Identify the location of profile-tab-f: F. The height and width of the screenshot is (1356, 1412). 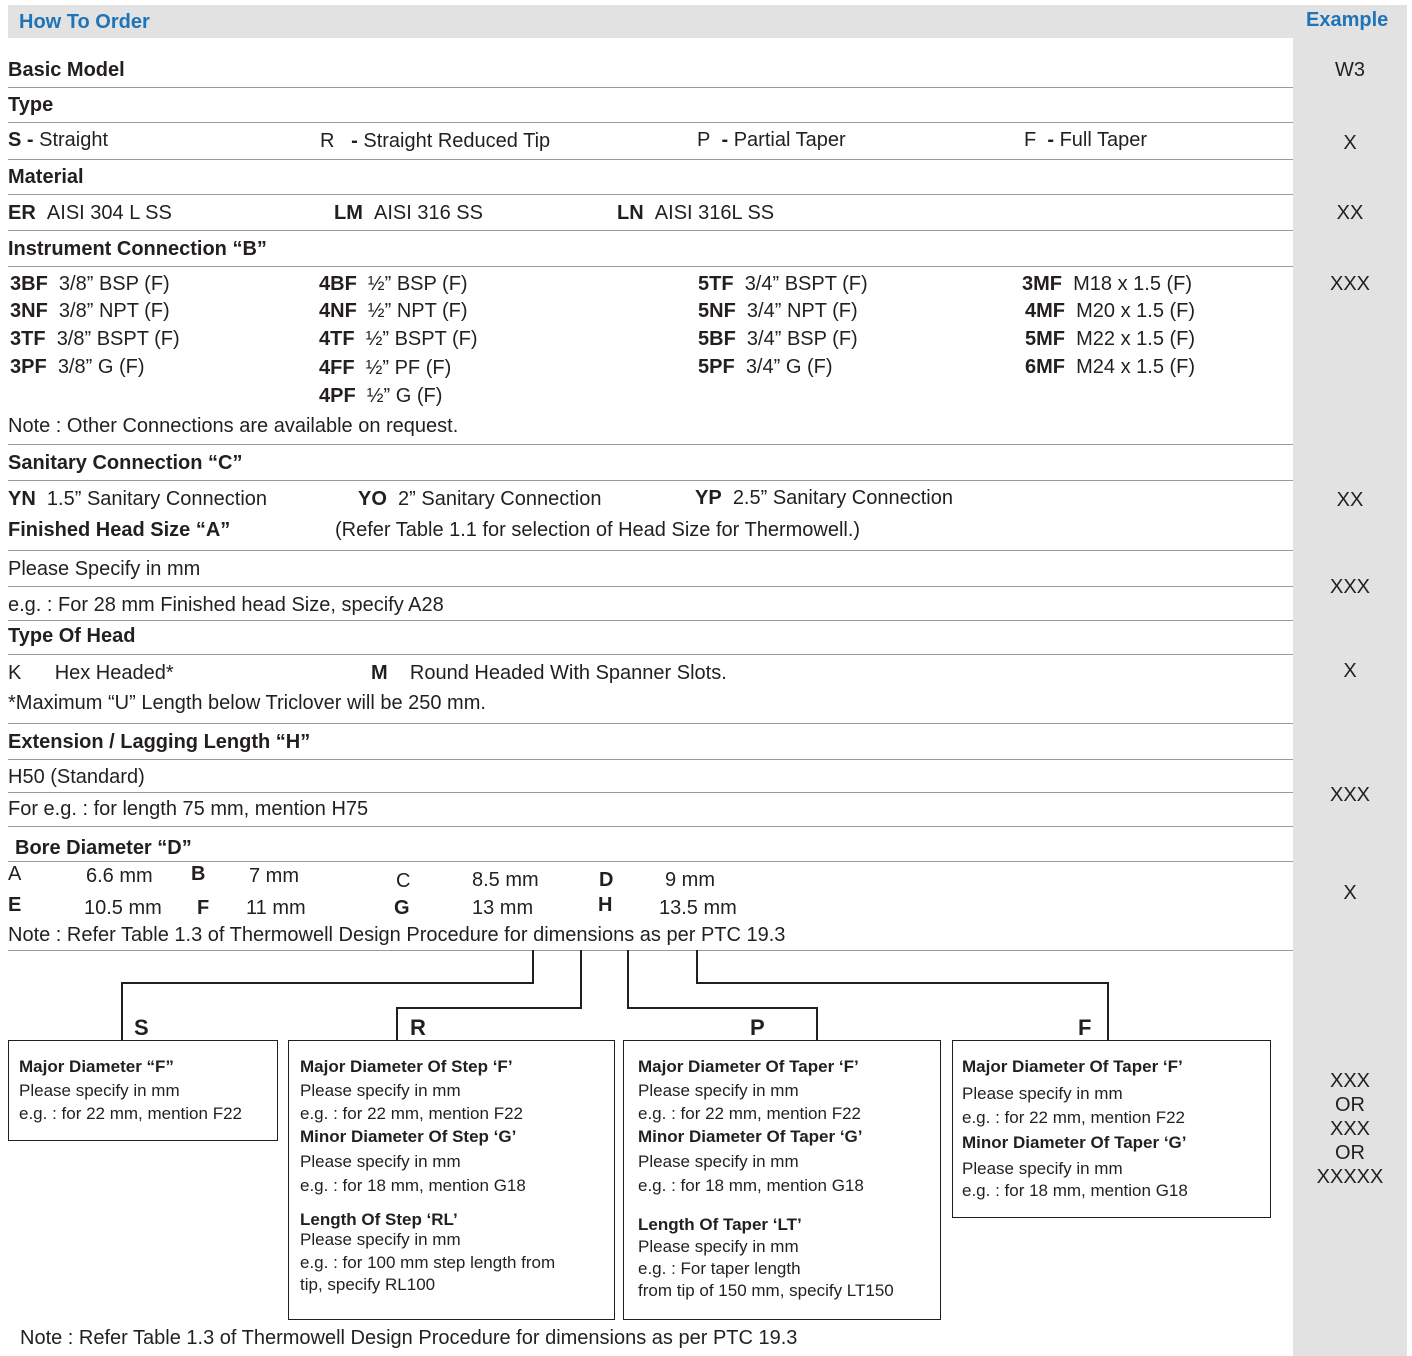
(1085, 1027).